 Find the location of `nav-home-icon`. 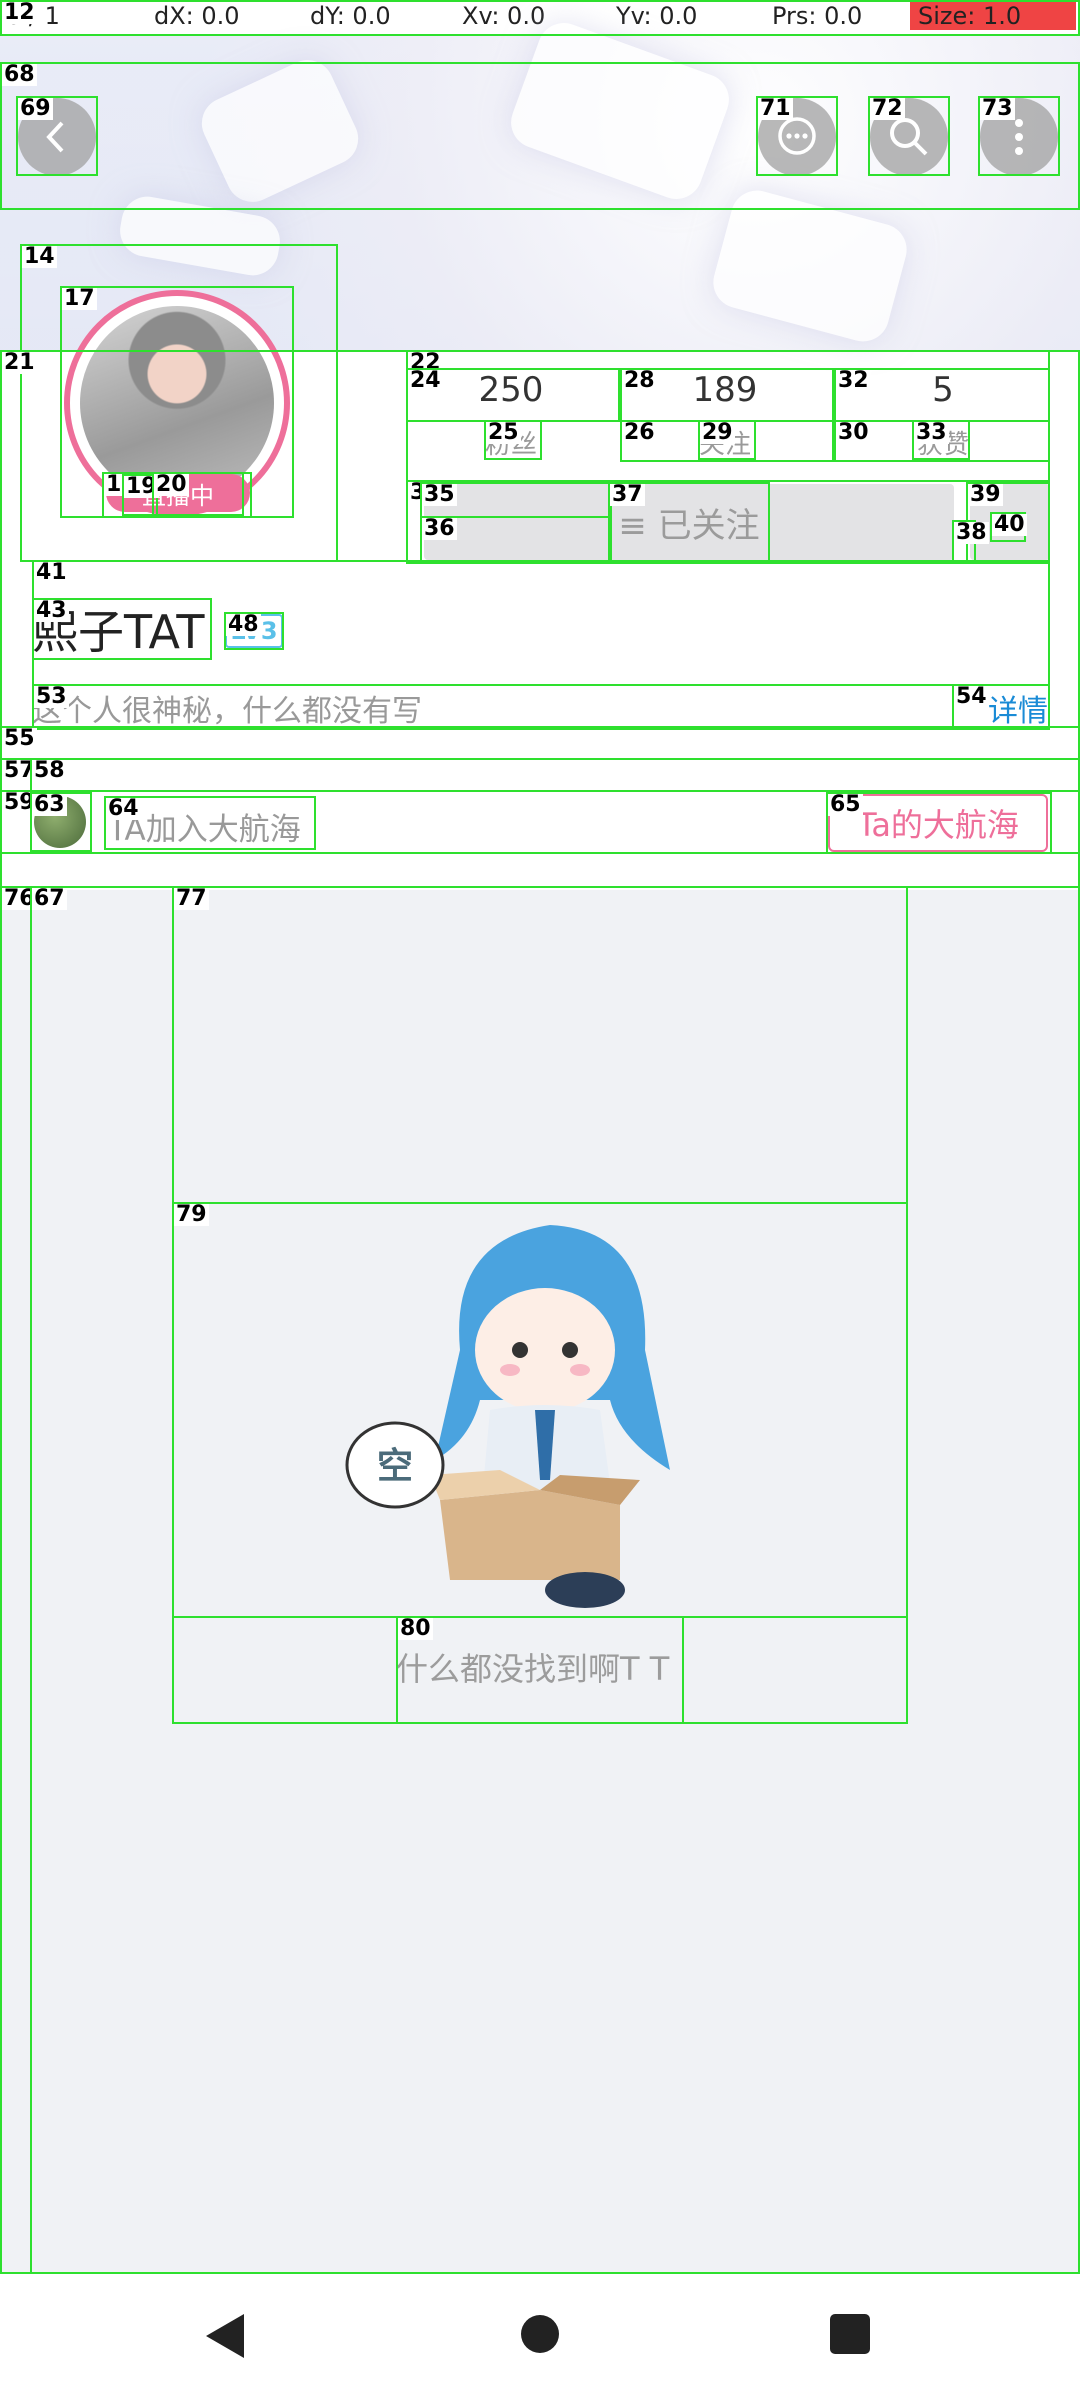

nav-home-icon is located at coordinates (540, 2334).